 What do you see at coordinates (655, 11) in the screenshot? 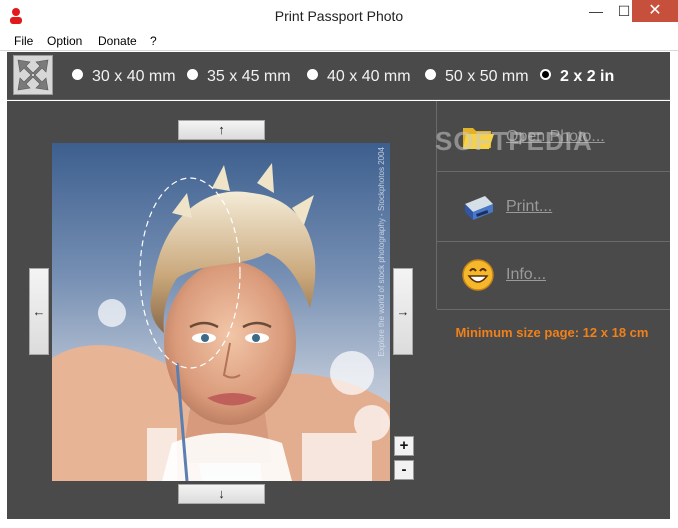
I see `close-button: ✕` at bounding box center [655, 11].